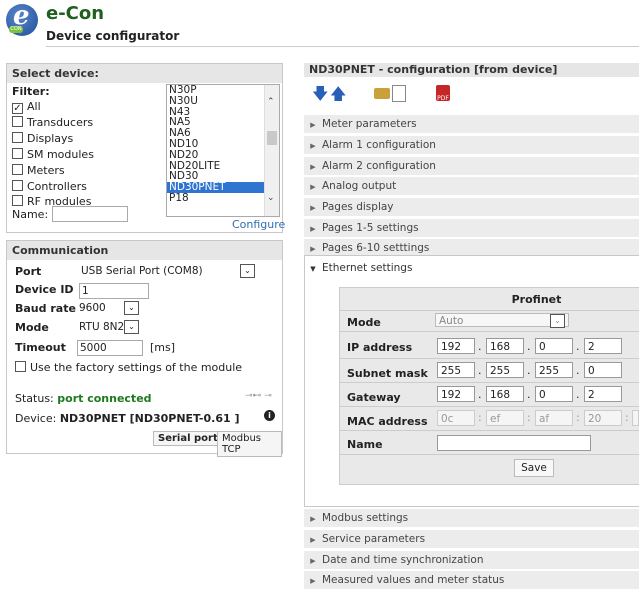  Describe the element at coordinates (31, 91) in the screenshot. I see `filter-label: Filter:` at that location.